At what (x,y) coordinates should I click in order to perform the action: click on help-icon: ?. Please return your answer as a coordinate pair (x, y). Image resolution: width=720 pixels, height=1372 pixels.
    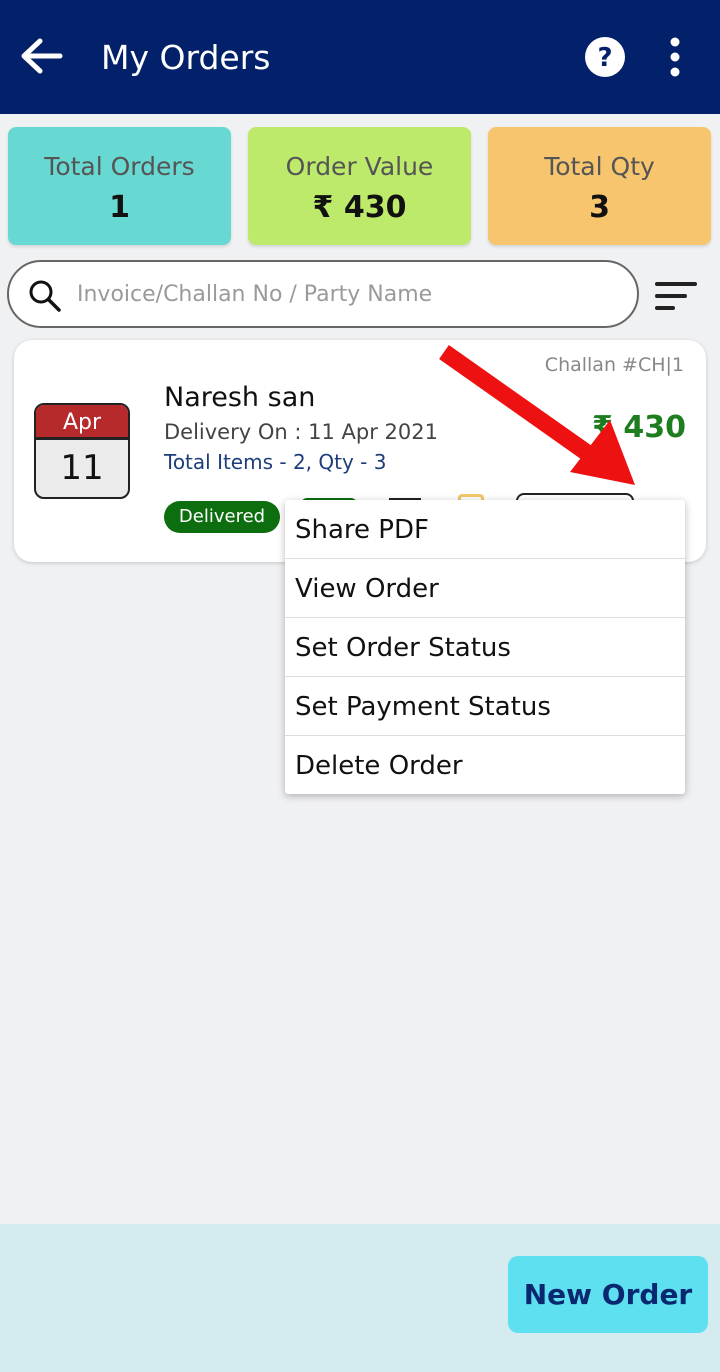
    Looking at the image, I should click on (605, 57).